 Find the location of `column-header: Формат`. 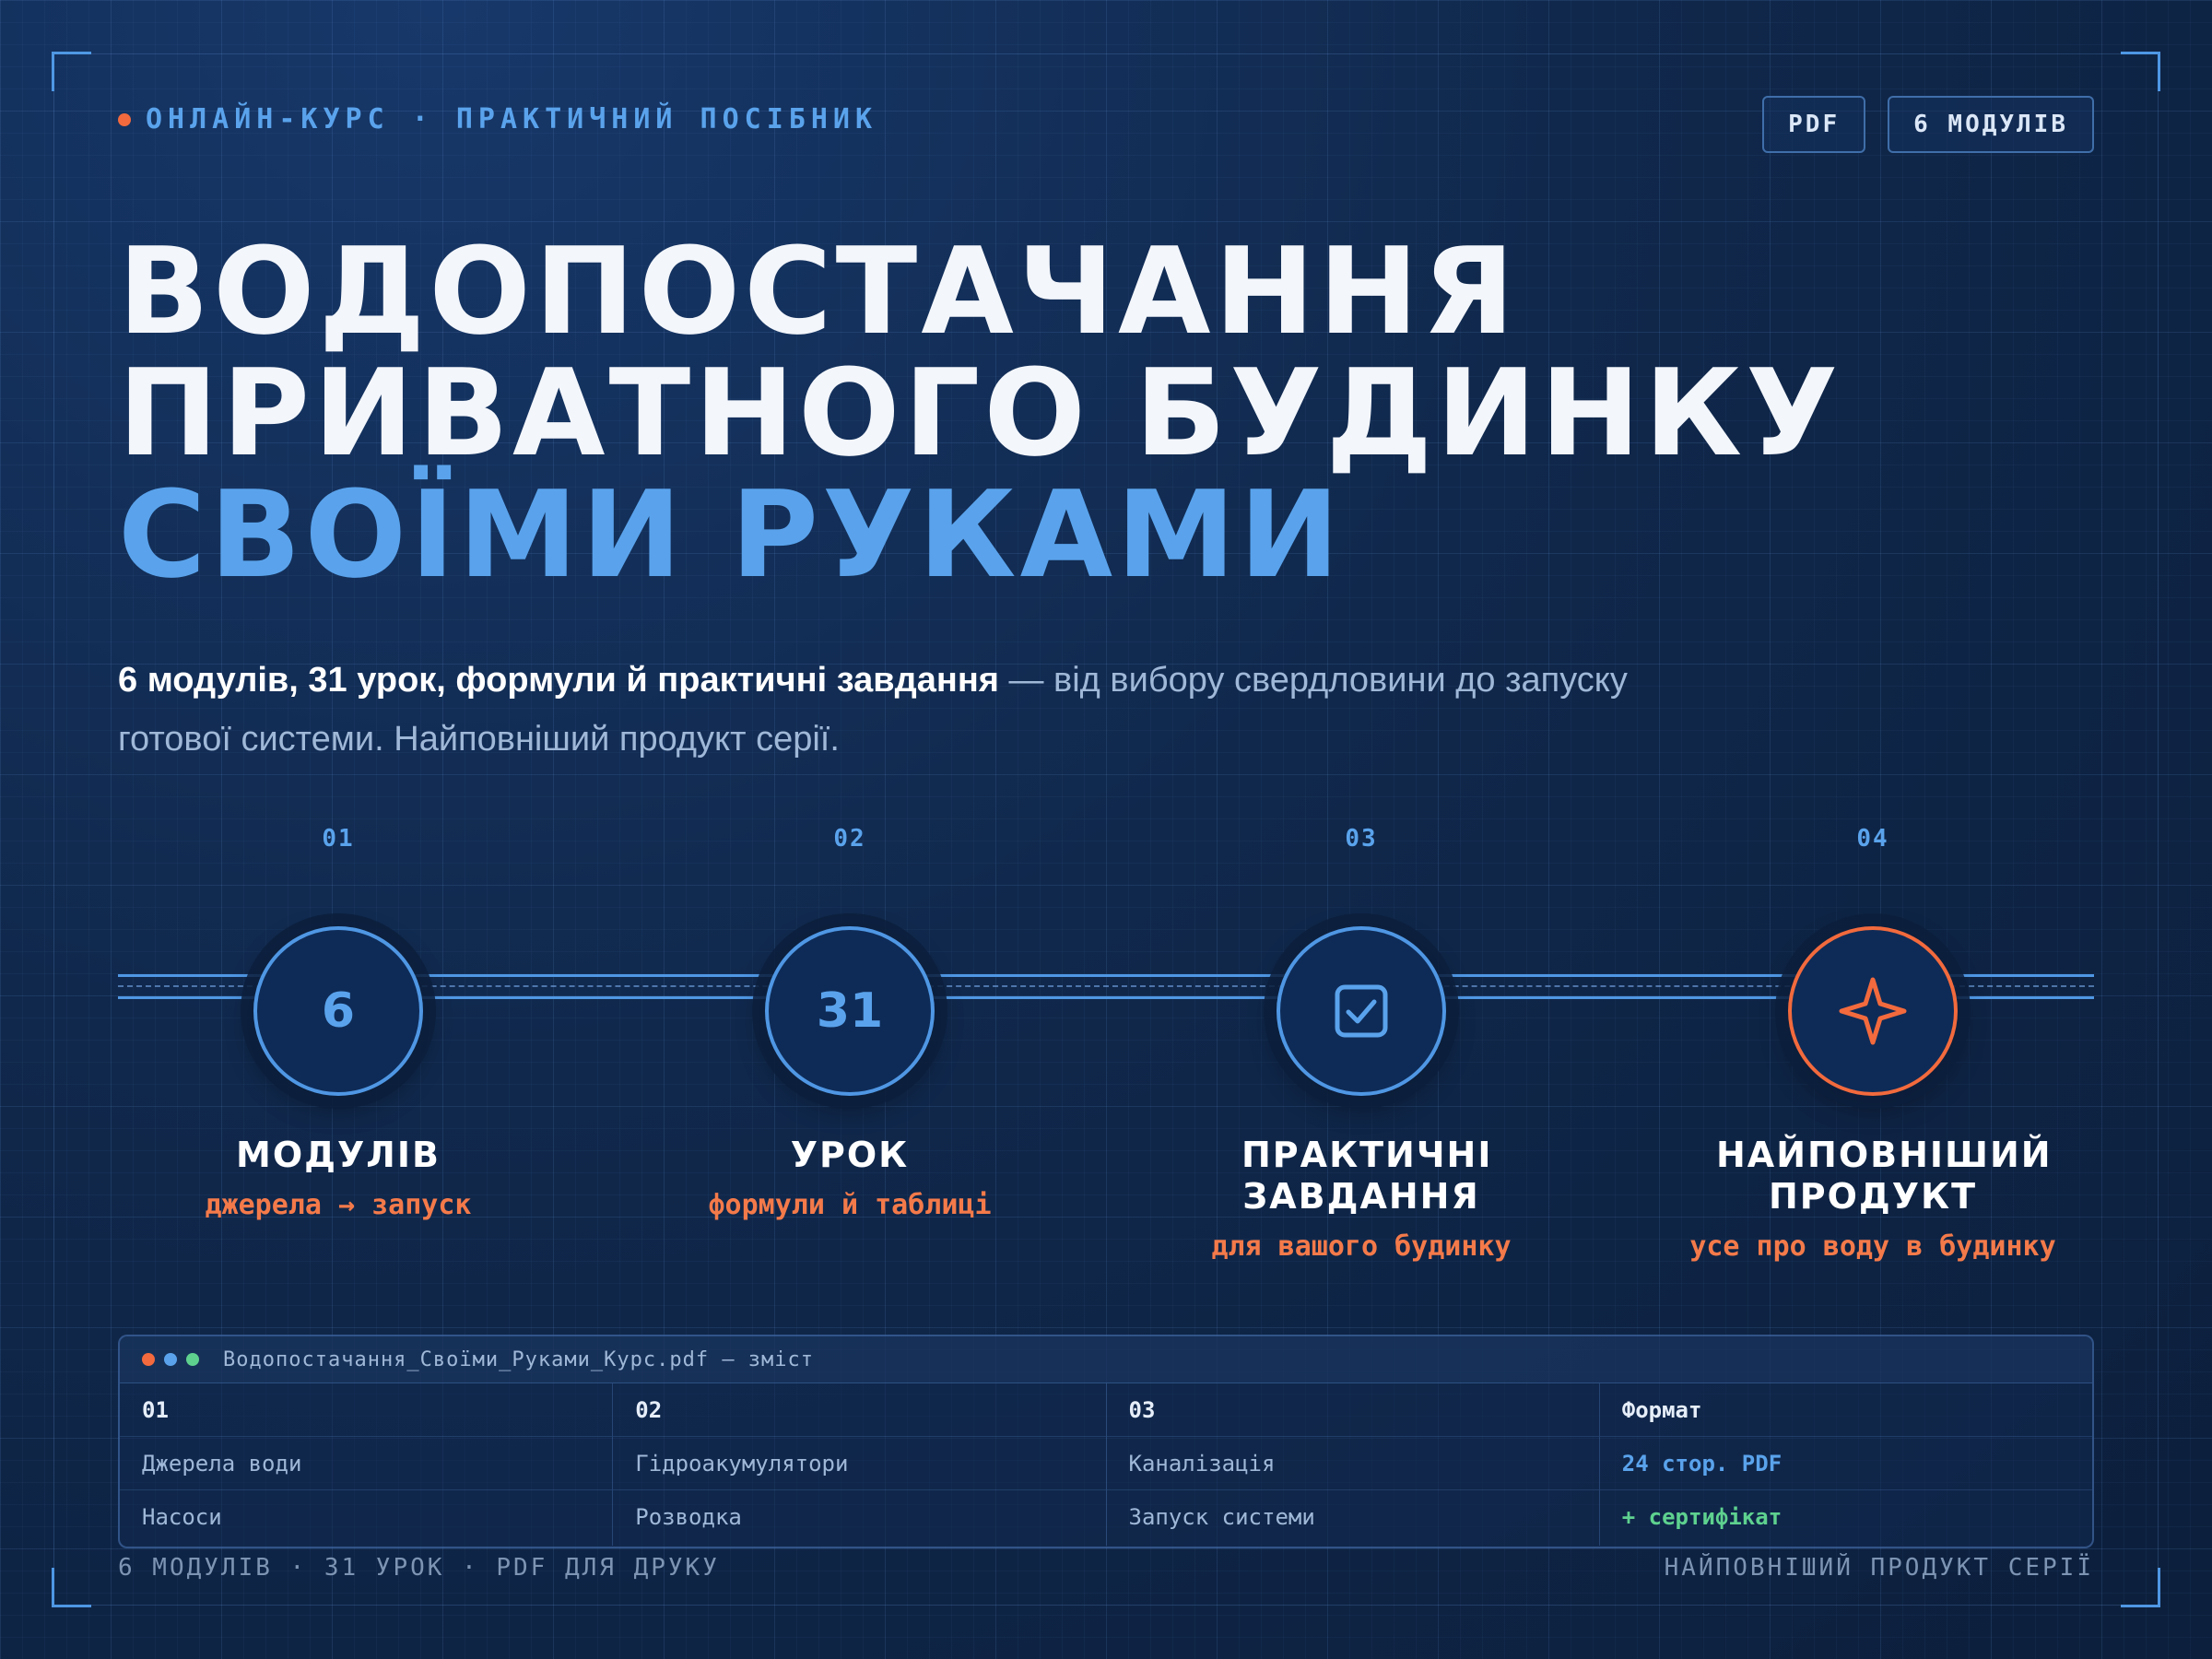

column-header: Формат is located at coordinates (1845, 1410).